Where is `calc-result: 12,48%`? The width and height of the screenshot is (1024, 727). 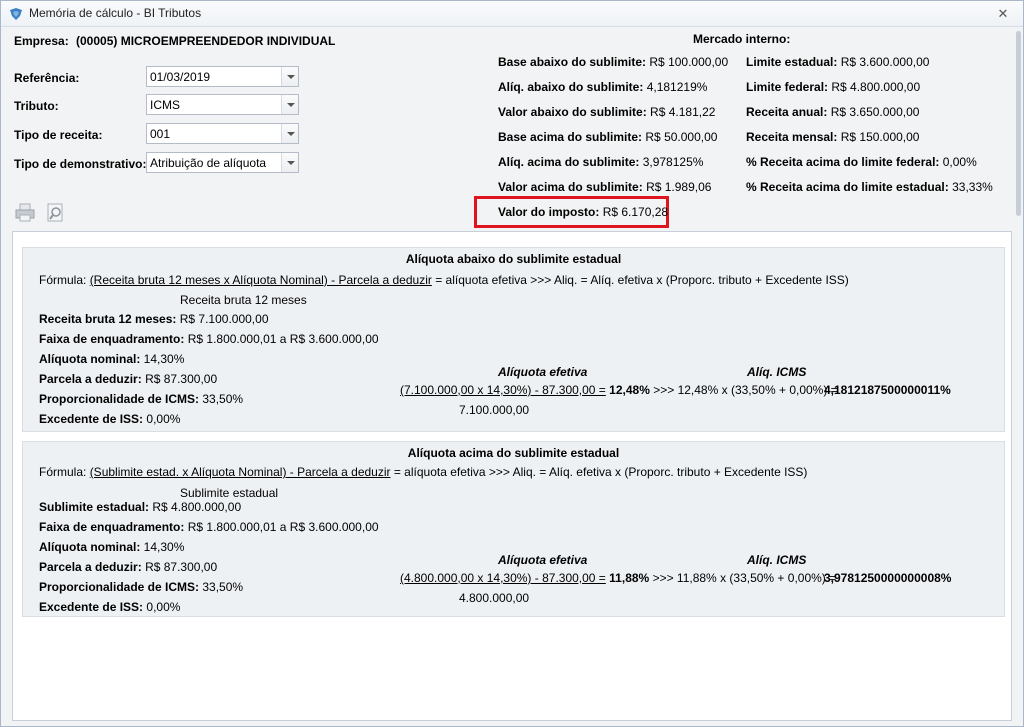
calc-result: 12,48% is located at coordinates (629, 390).